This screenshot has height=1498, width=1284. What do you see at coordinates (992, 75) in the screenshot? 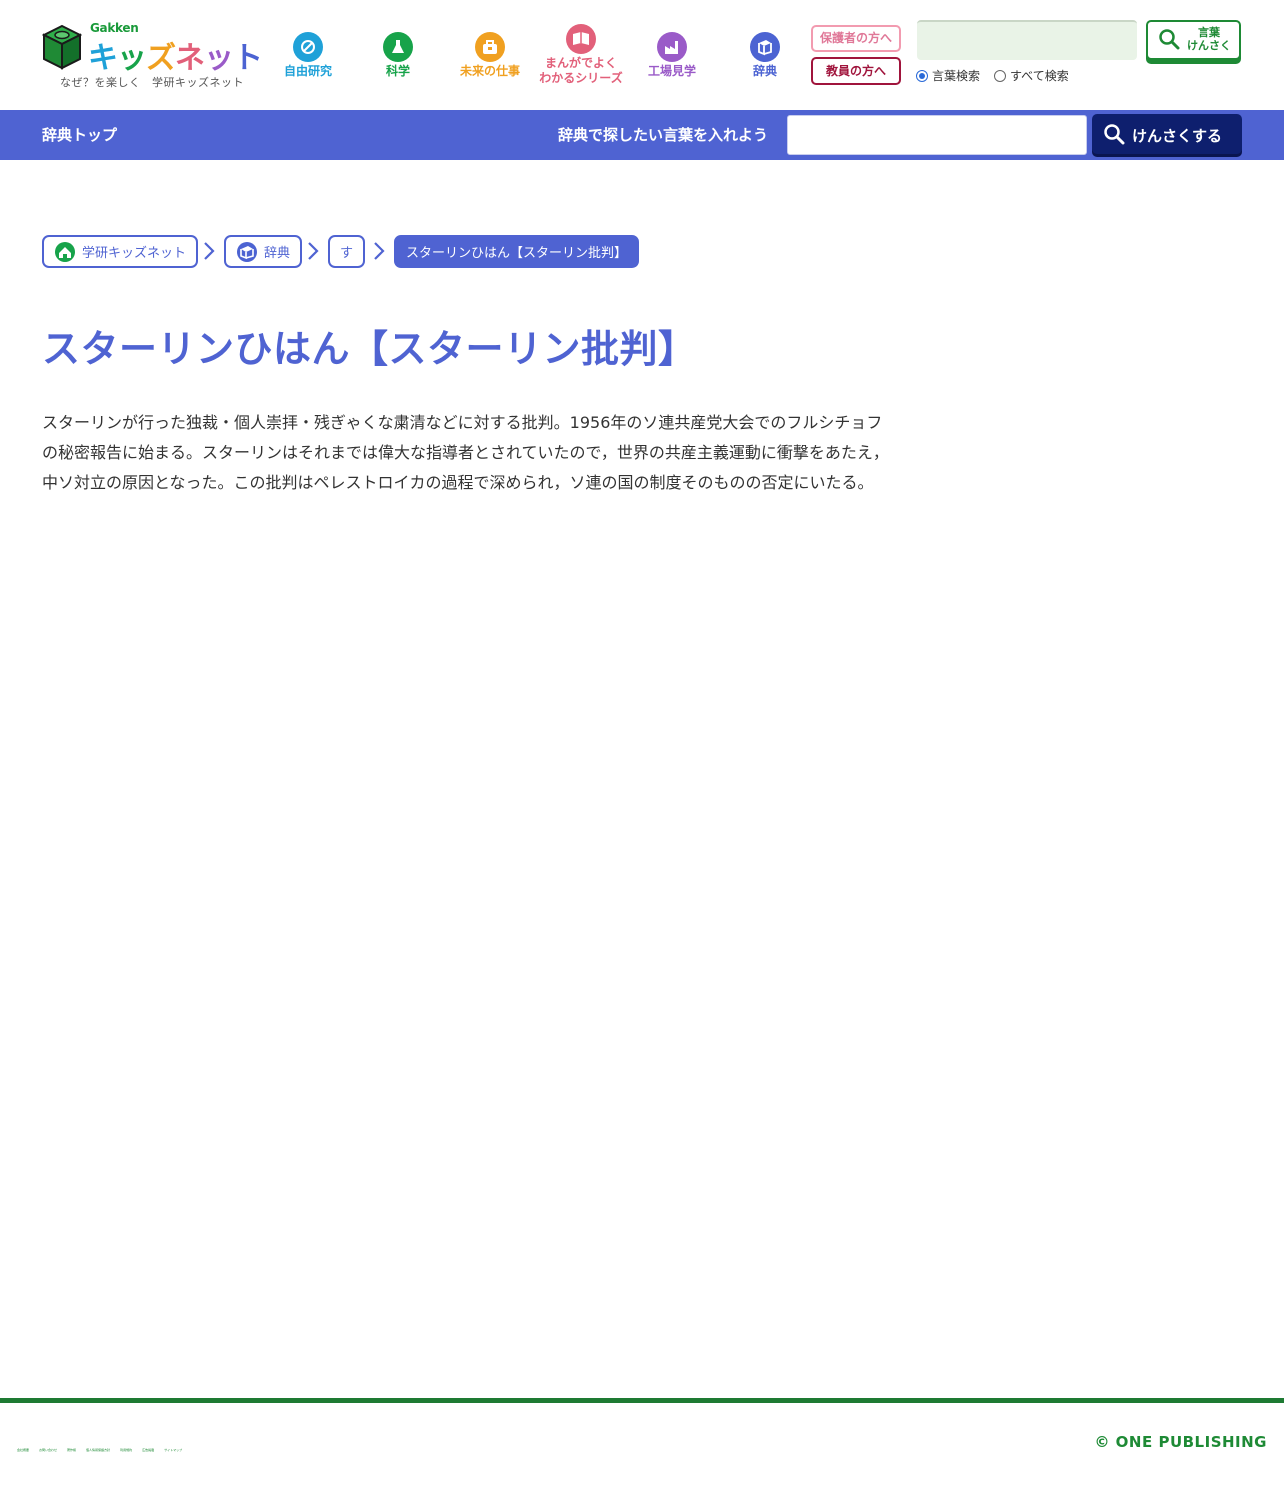
I see `search-scope-radios: 言葉検索 すべて検索` at bounding box center [992, 75].